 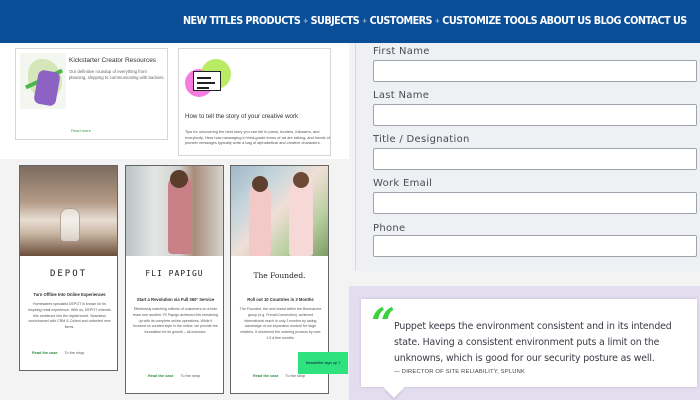 What do you see at coordinates (323, 363) in the screenshot?
I see `newsletter-signup-button: Newsletter sign up ?` at bounding box center [323, 363].